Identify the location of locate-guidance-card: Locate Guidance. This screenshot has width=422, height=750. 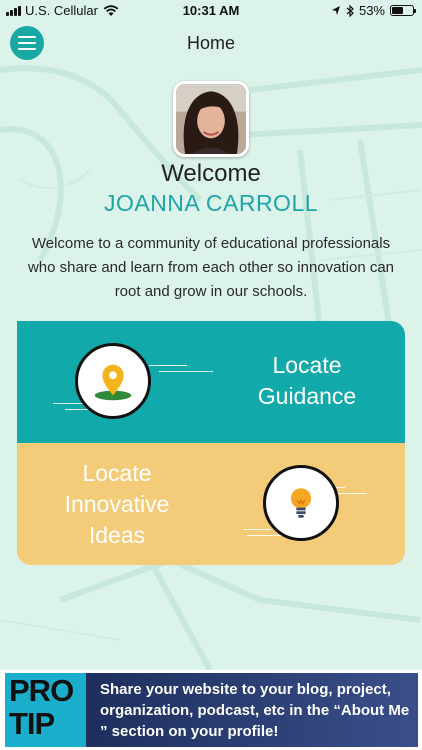
(211, 382).